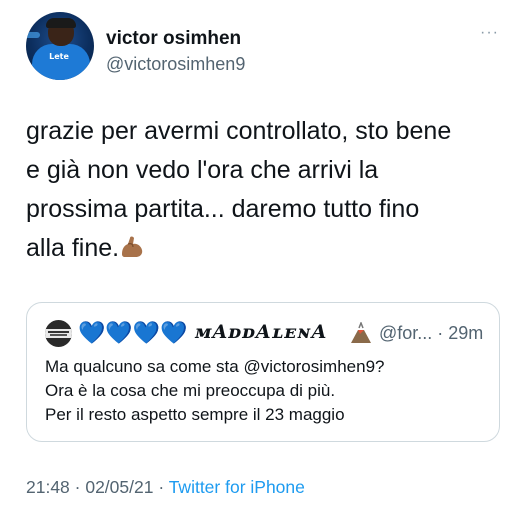  What do you see at coordinates (97, 487) in the screenshot?
I see `tweet-timestamp: 21:48 · 02/05/21 ·` at bounding box center [97, 487].